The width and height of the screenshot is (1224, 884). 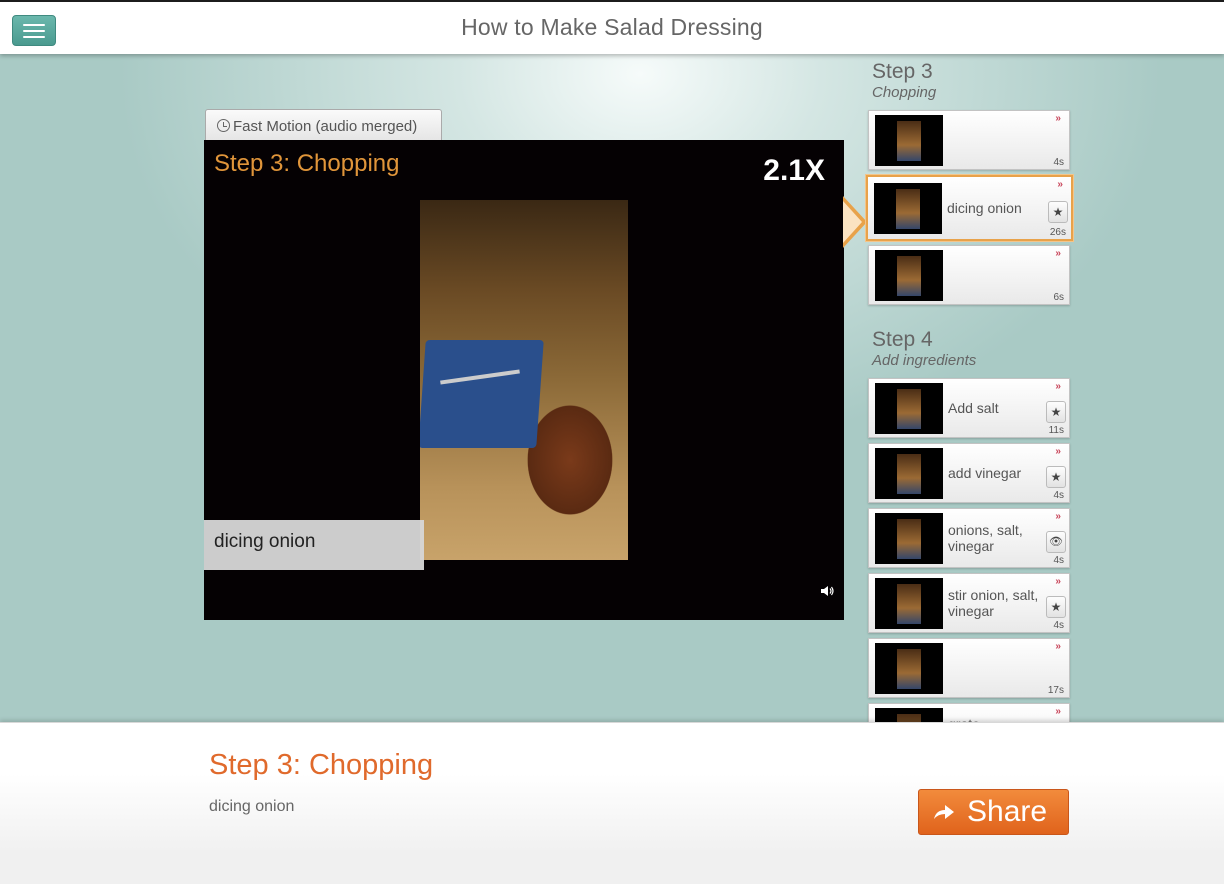 I want to click on video-frame, so click(x=524, y=380).